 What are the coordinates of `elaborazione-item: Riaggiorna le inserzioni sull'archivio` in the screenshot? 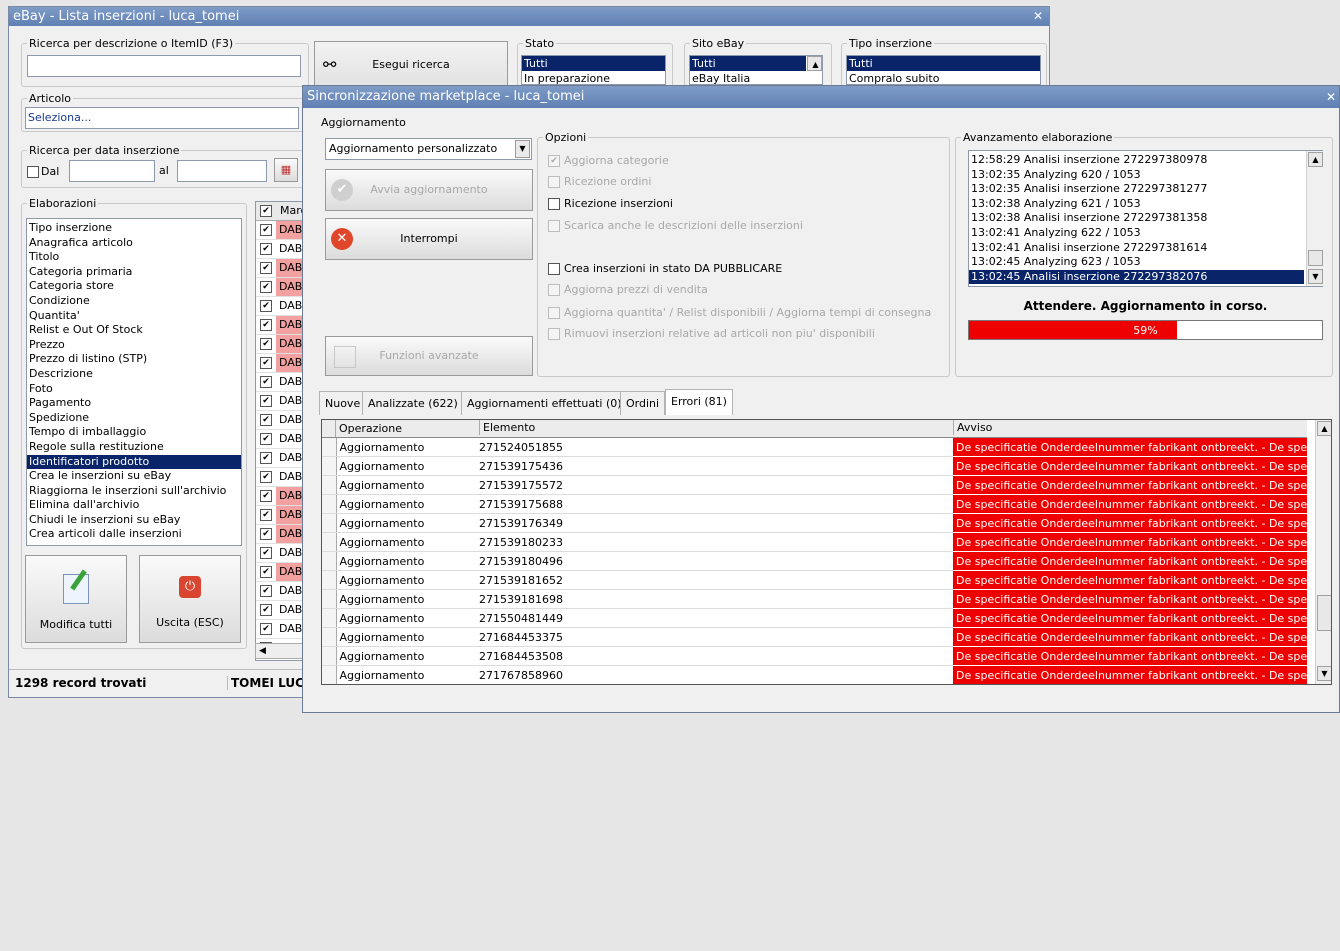 It's located at (134, 491).